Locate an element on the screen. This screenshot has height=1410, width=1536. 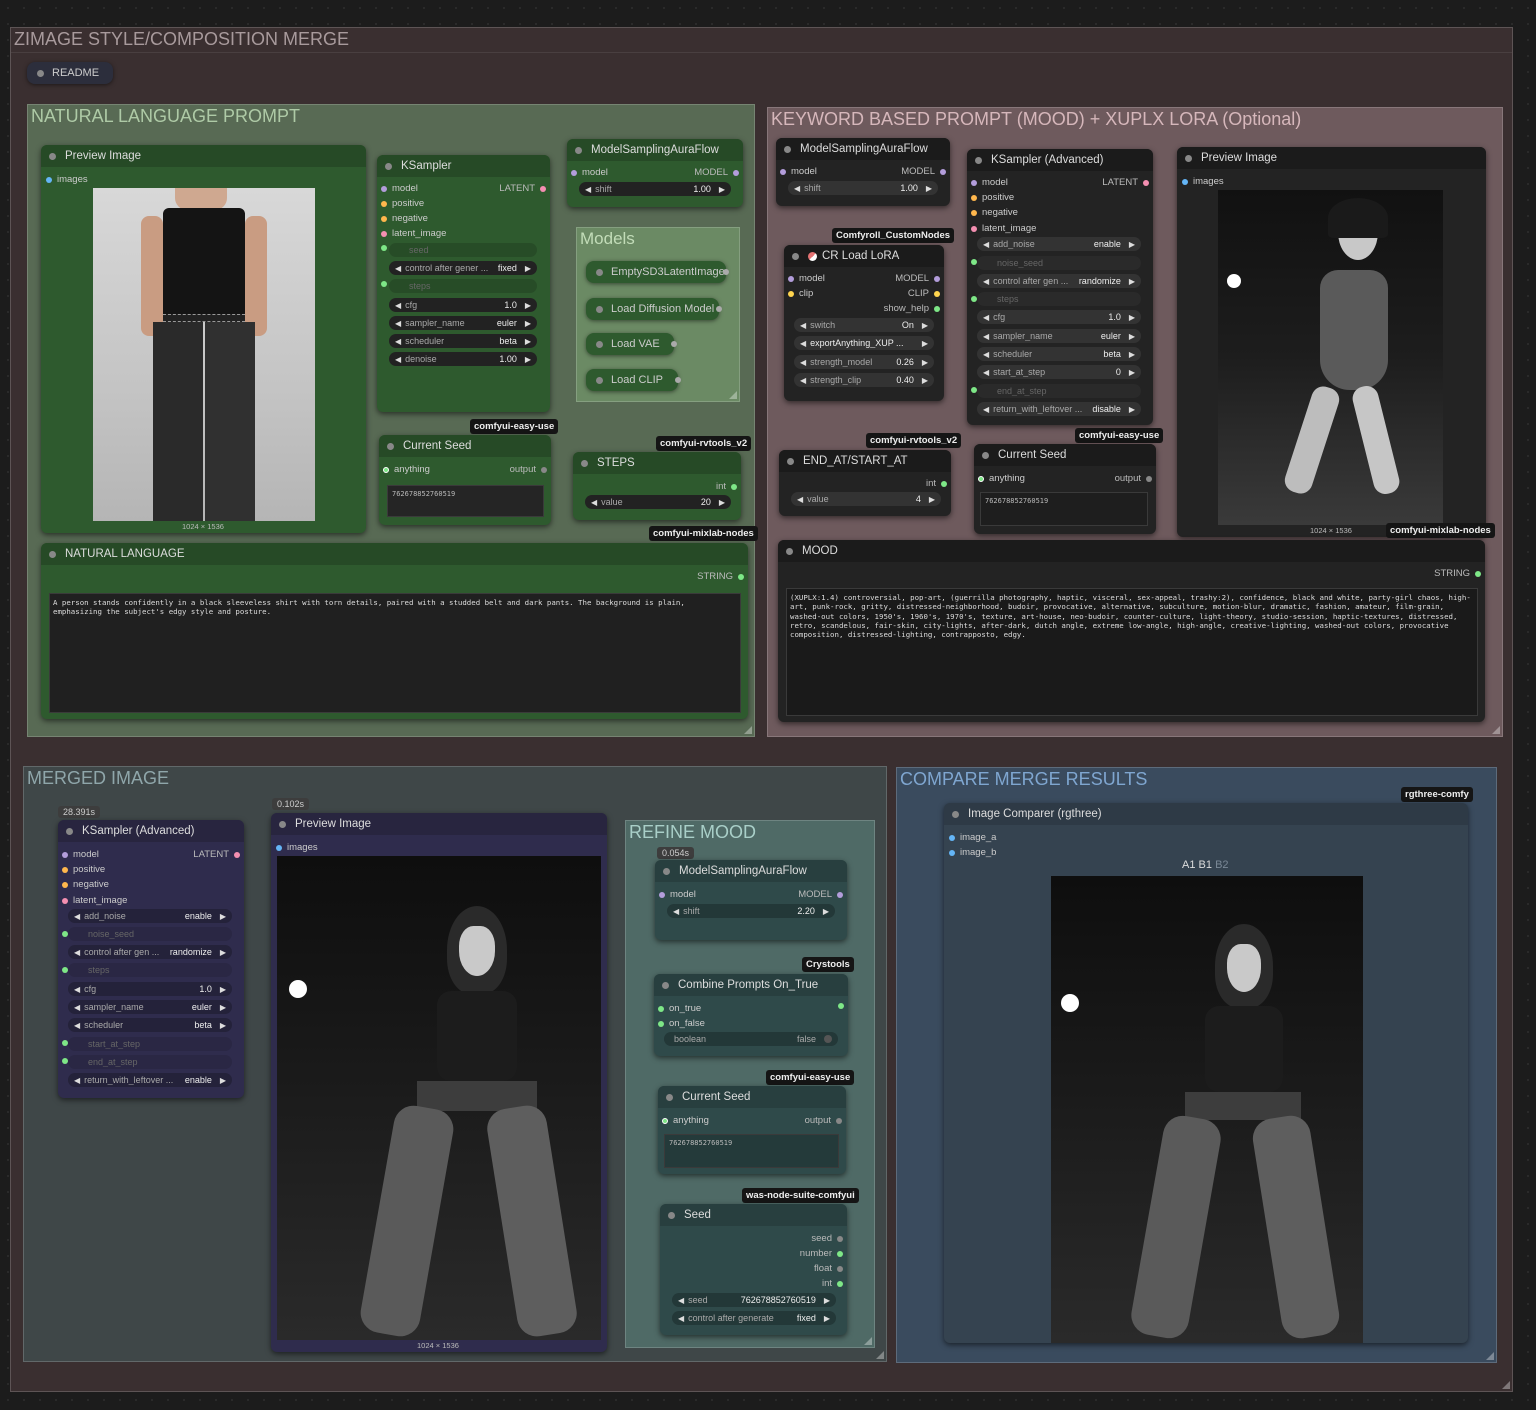
float-output: float is located at coordinates (828, 1268).